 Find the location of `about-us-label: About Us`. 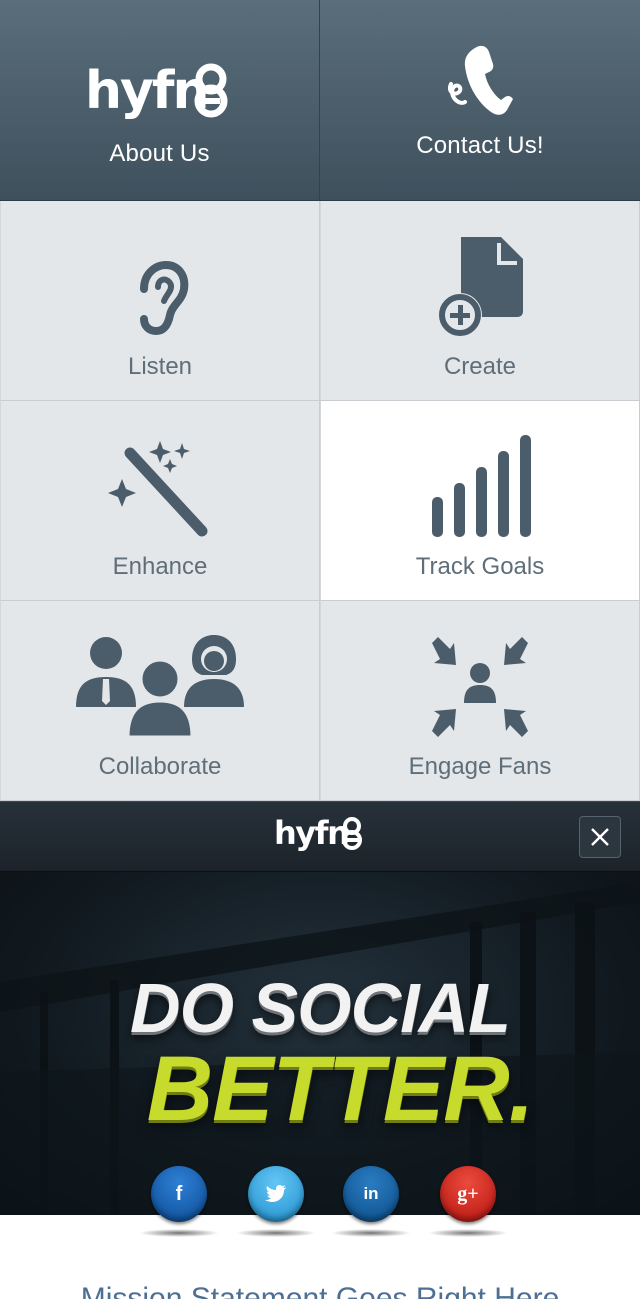

about-us-label: About Us is located at coordinates (159, 153).